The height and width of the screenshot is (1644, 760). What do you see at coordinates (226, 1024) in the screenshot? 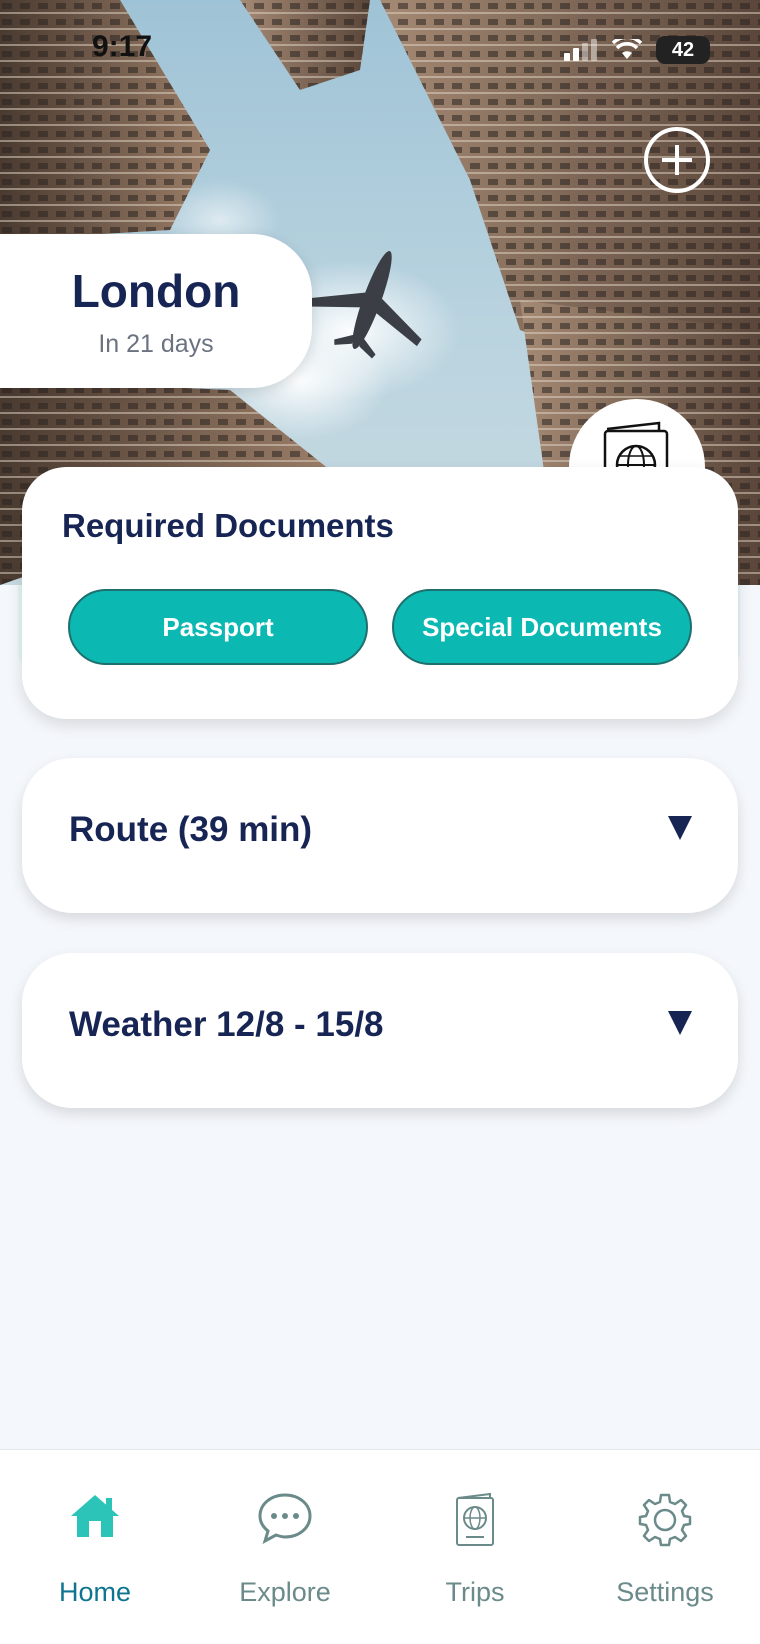
I see `weather-title: Weather 12/8 - 15/8` at bounding box center [226, 1024].